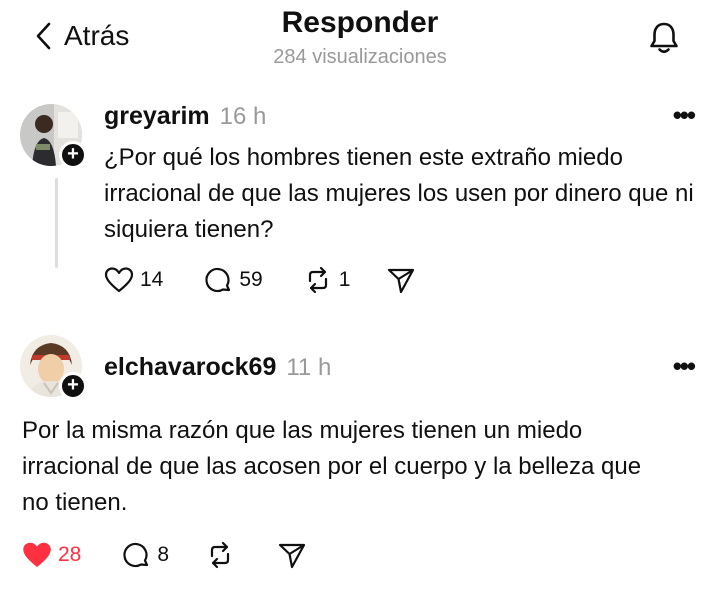 This screenshot has width=720, height=593. Describe the element at coordinates (243, 116) in the screenshot. I see `timestamp: 16 h` at that location.